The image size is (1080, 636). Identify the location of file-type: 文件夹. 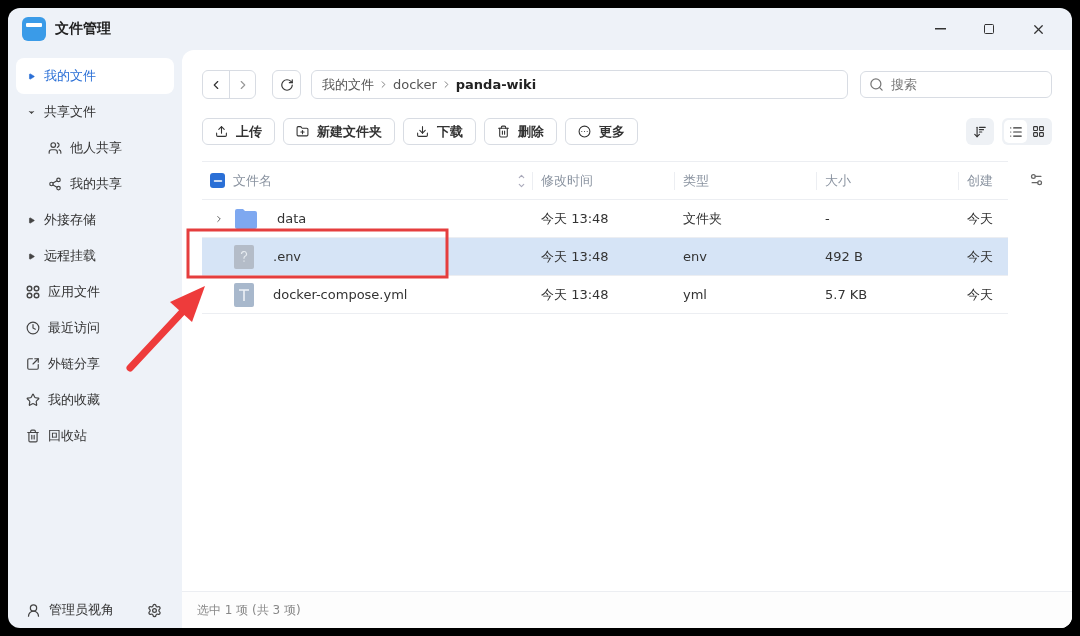
(702, 218).